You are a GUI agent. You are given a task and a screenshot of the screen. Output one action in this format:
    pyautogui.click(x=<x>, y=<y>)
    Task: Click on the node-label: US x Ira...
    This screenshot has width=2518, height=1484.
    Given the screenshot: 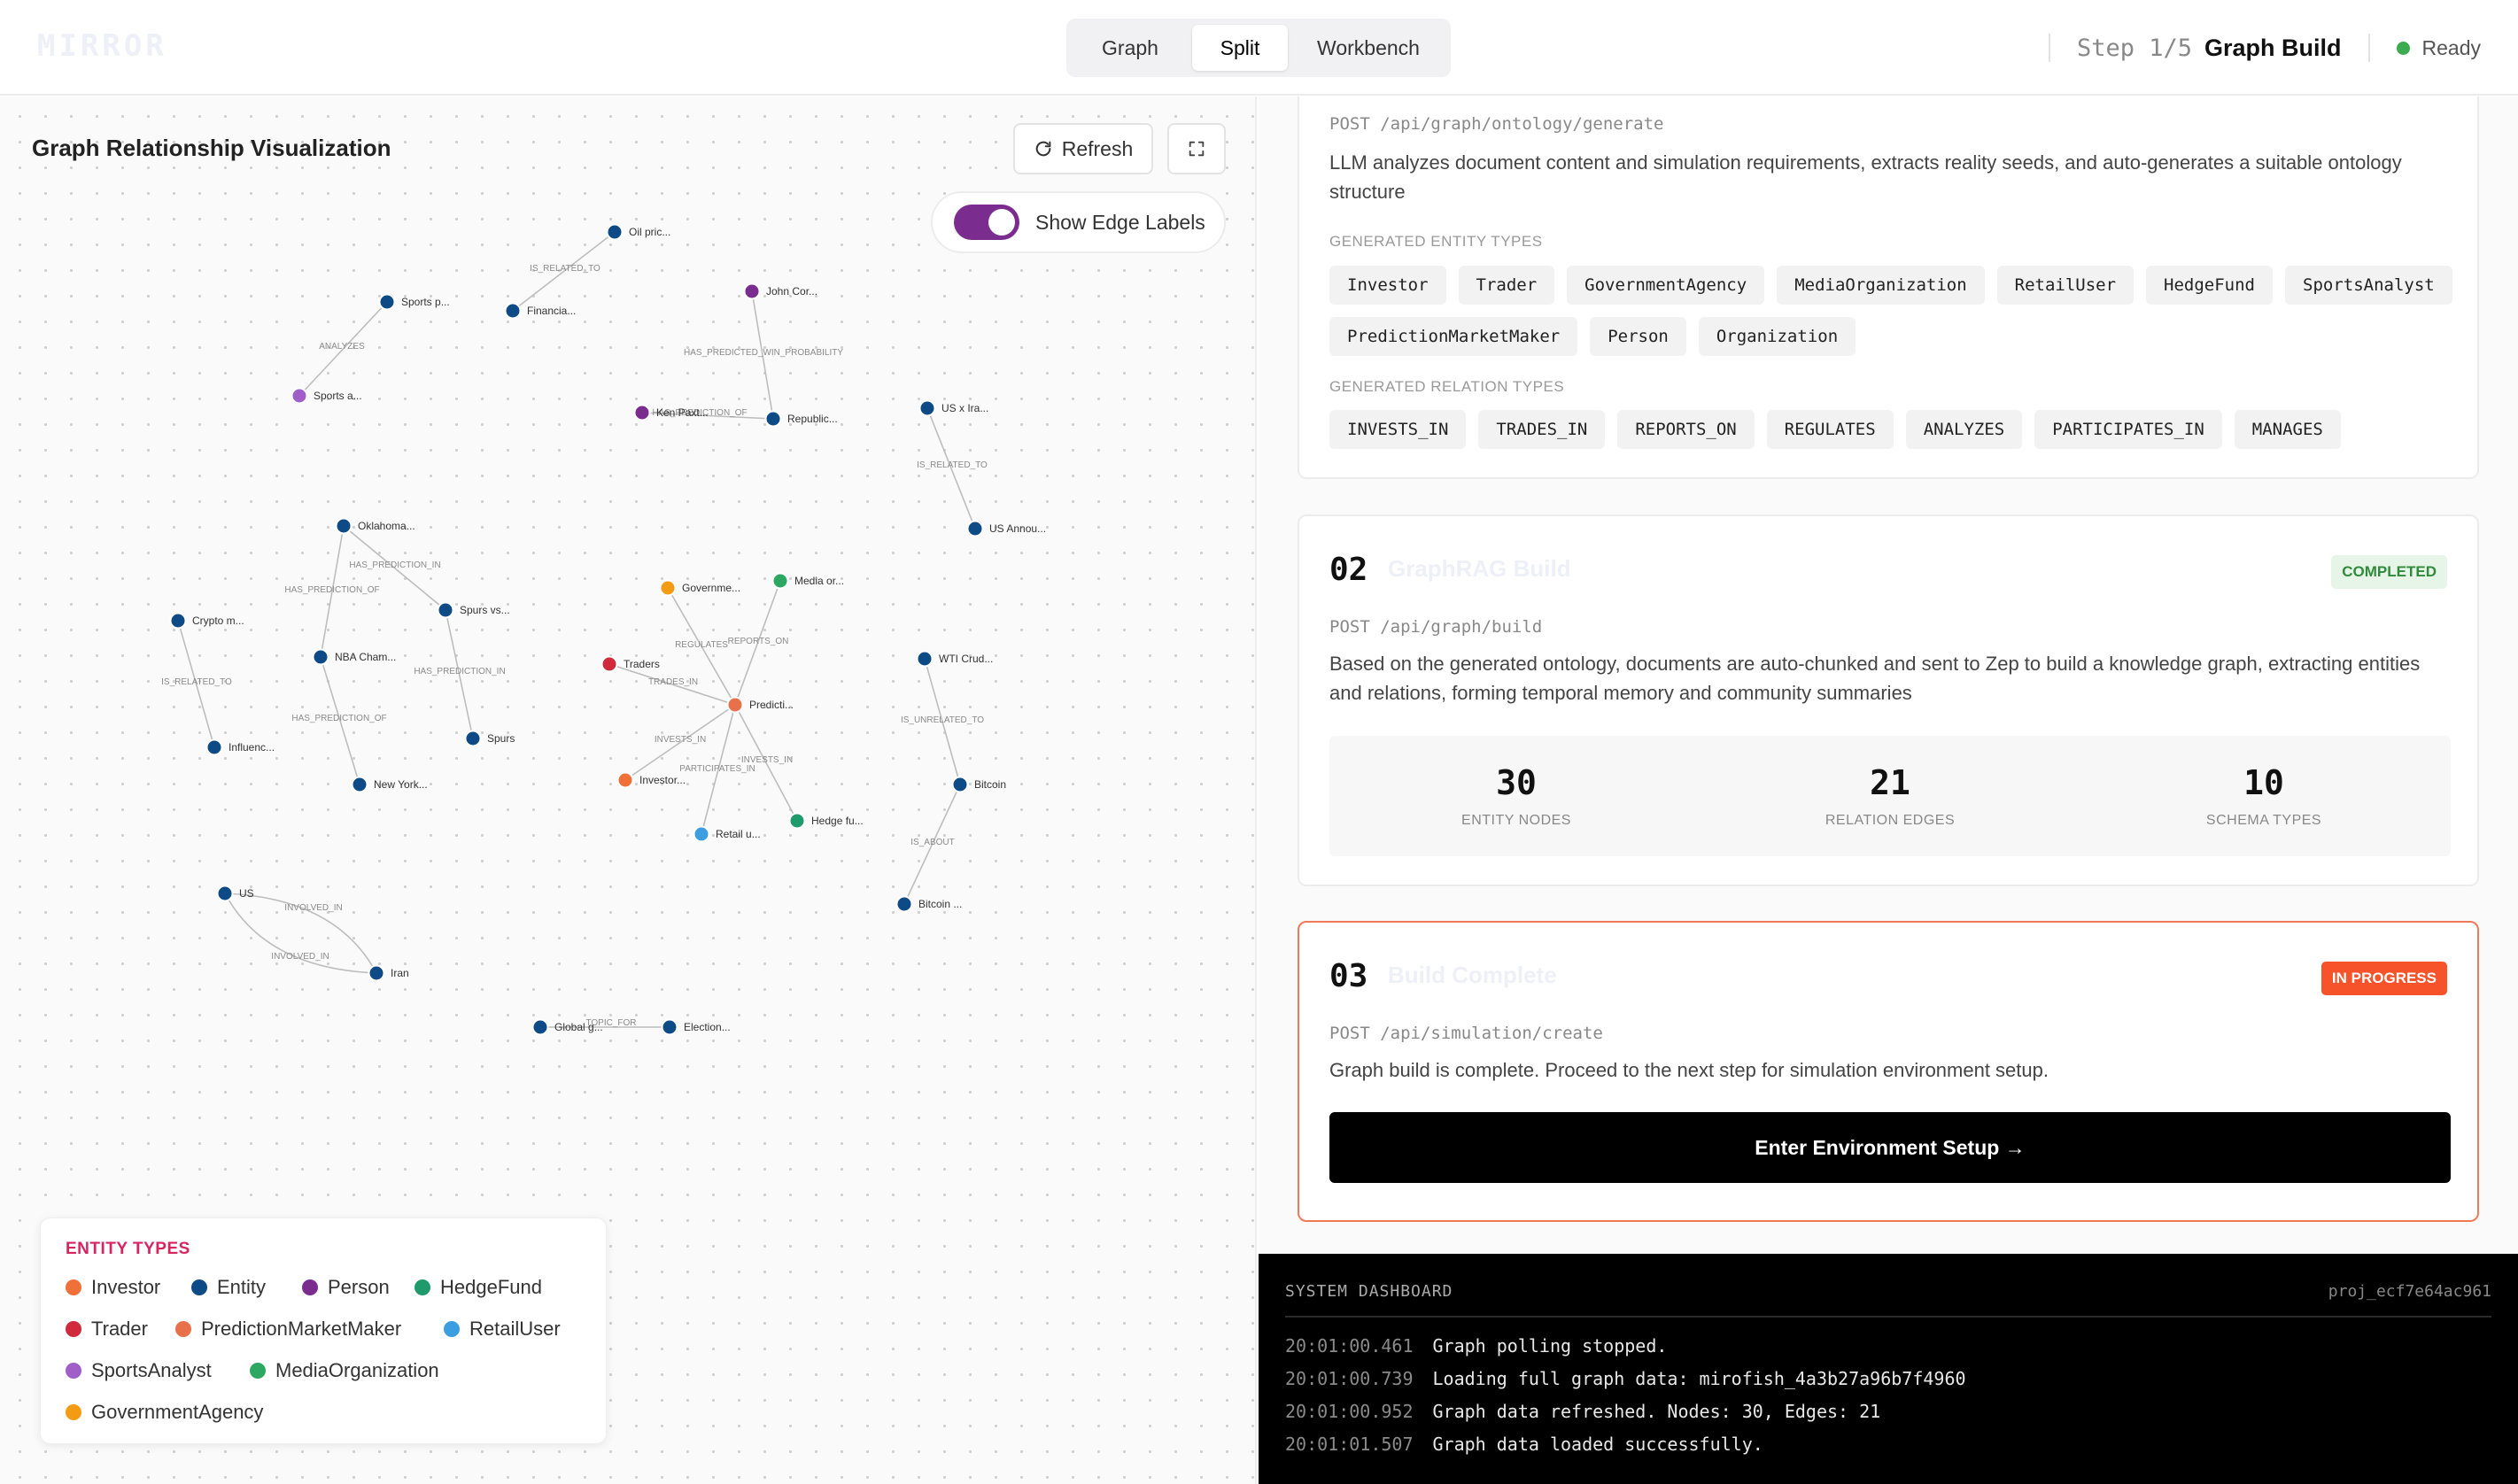 What is the action you would take?
    pyautogui.click(x=964, y=408)
    